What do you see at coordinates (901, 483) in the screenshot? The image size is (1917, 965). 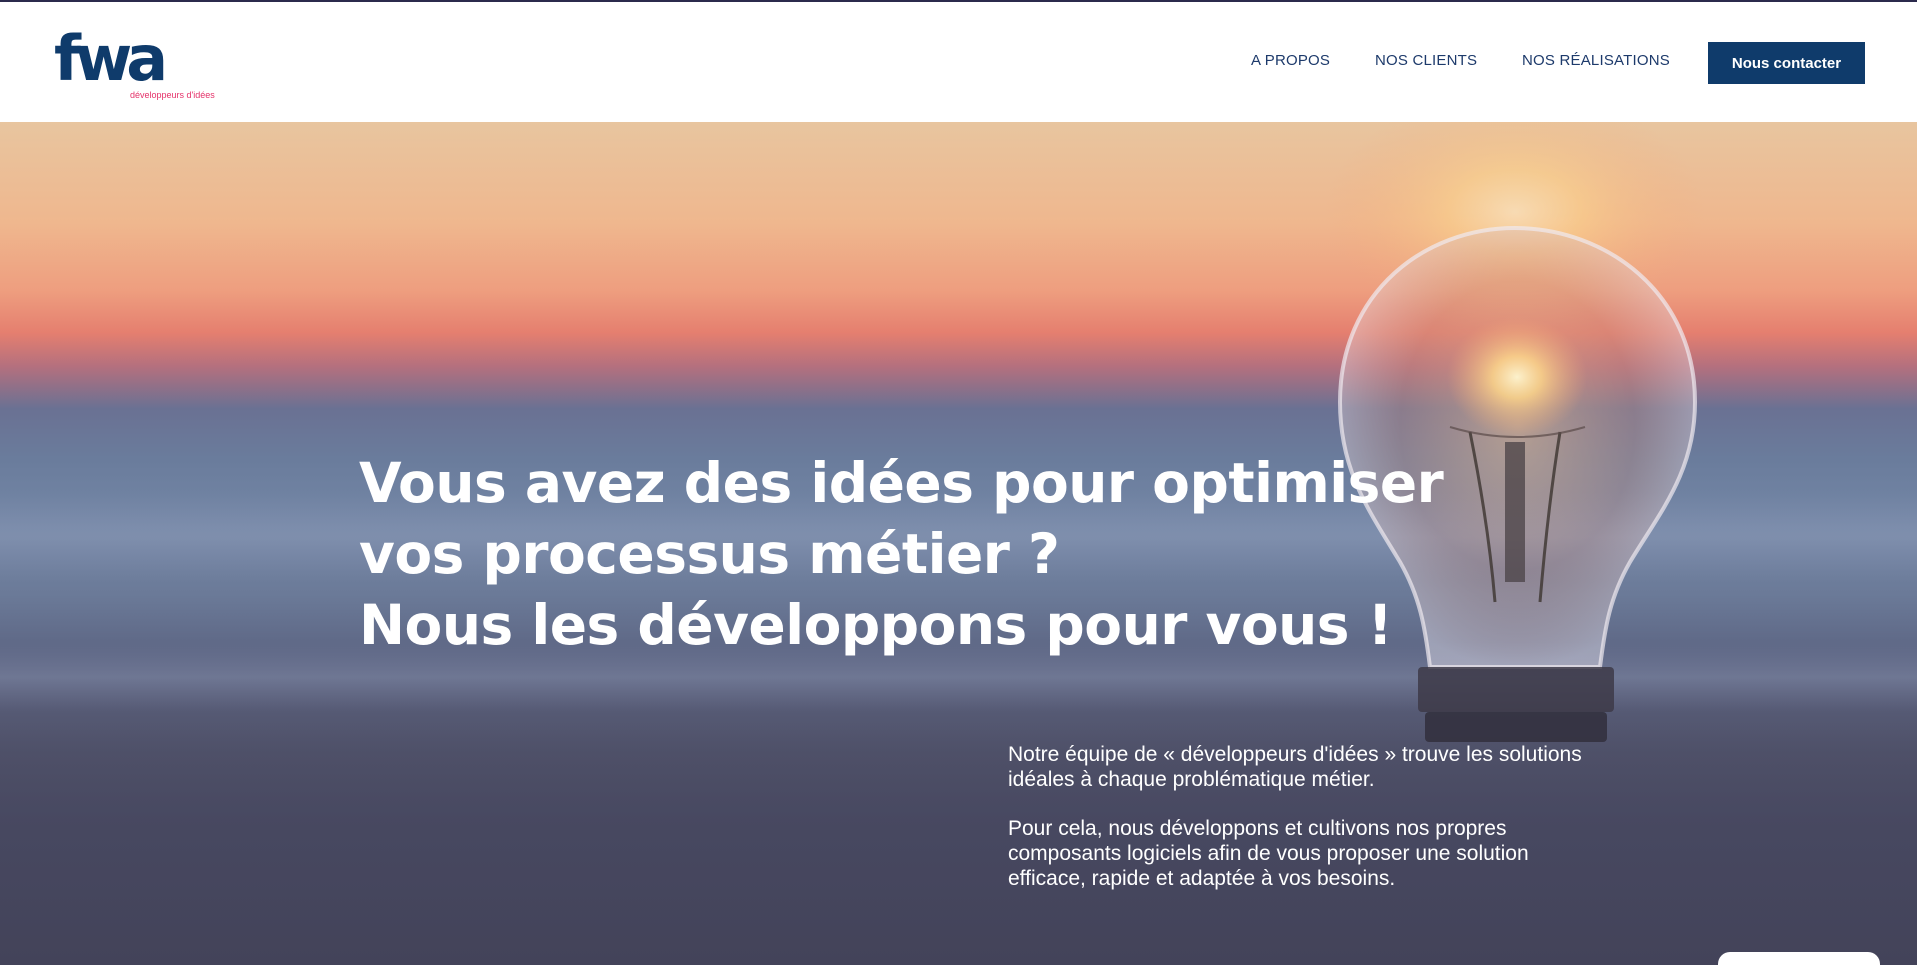 I see `headline-line: Vous avez des idées pour optimiser` at bounding box center [901, 483].